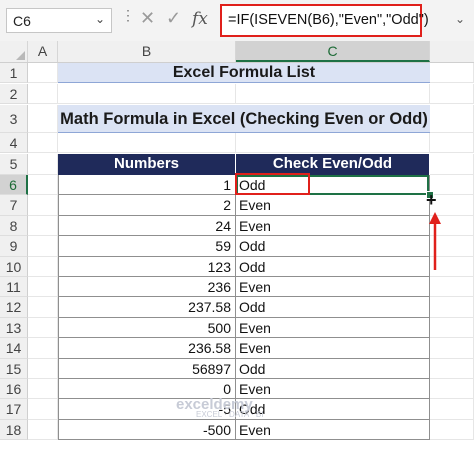 The width and height of the screenshot is (474, 449). I want to click on number-cell: 59, so click(147, 246).